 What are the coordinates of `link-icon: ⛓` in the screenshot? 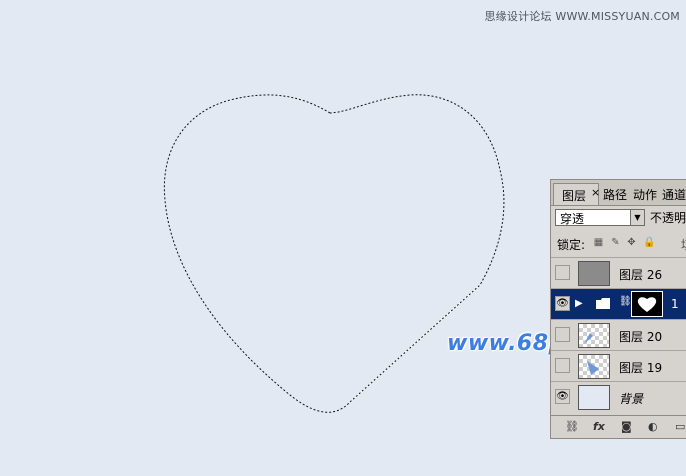 It's located at (625, 301).